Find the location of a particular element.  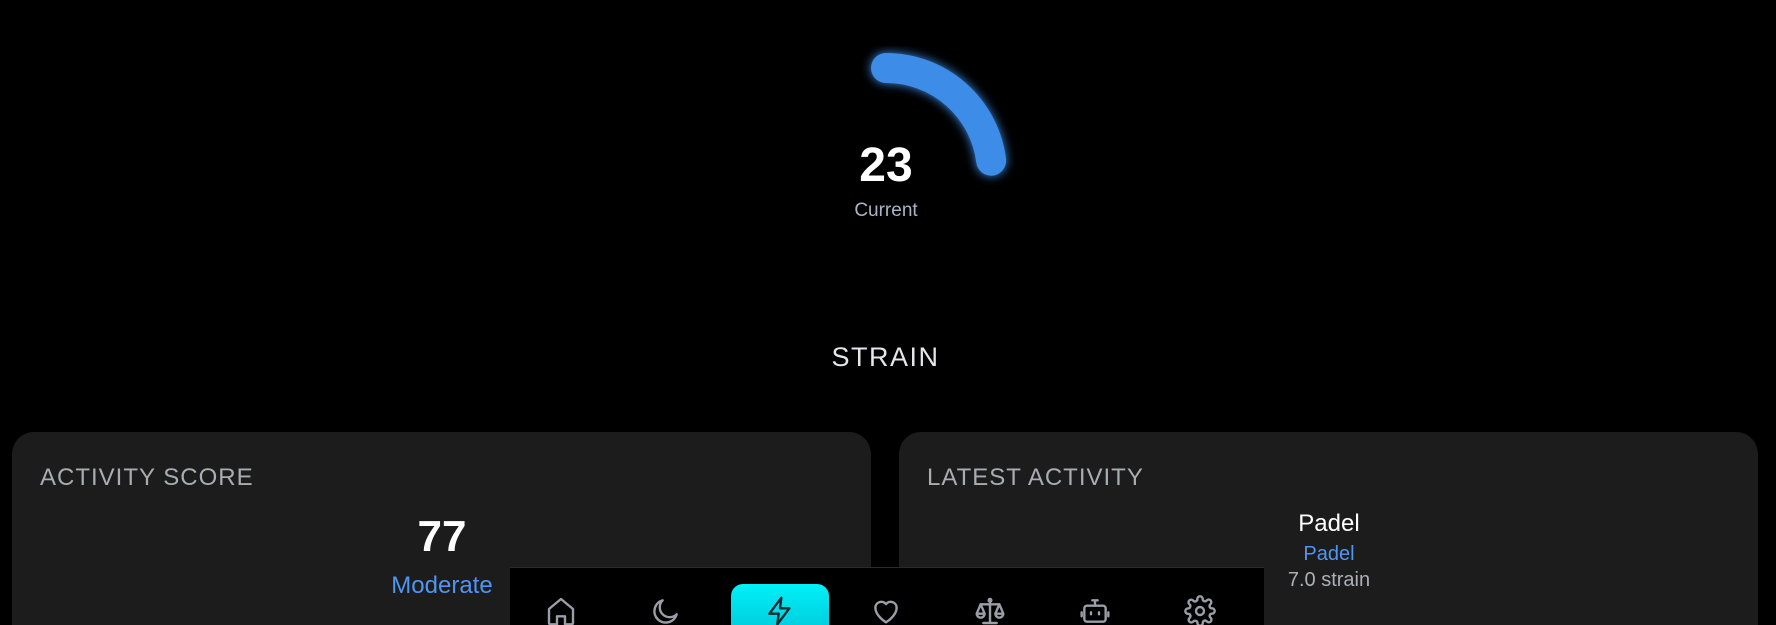

strain-current-value: 23 is located at coordinates (886, 165).